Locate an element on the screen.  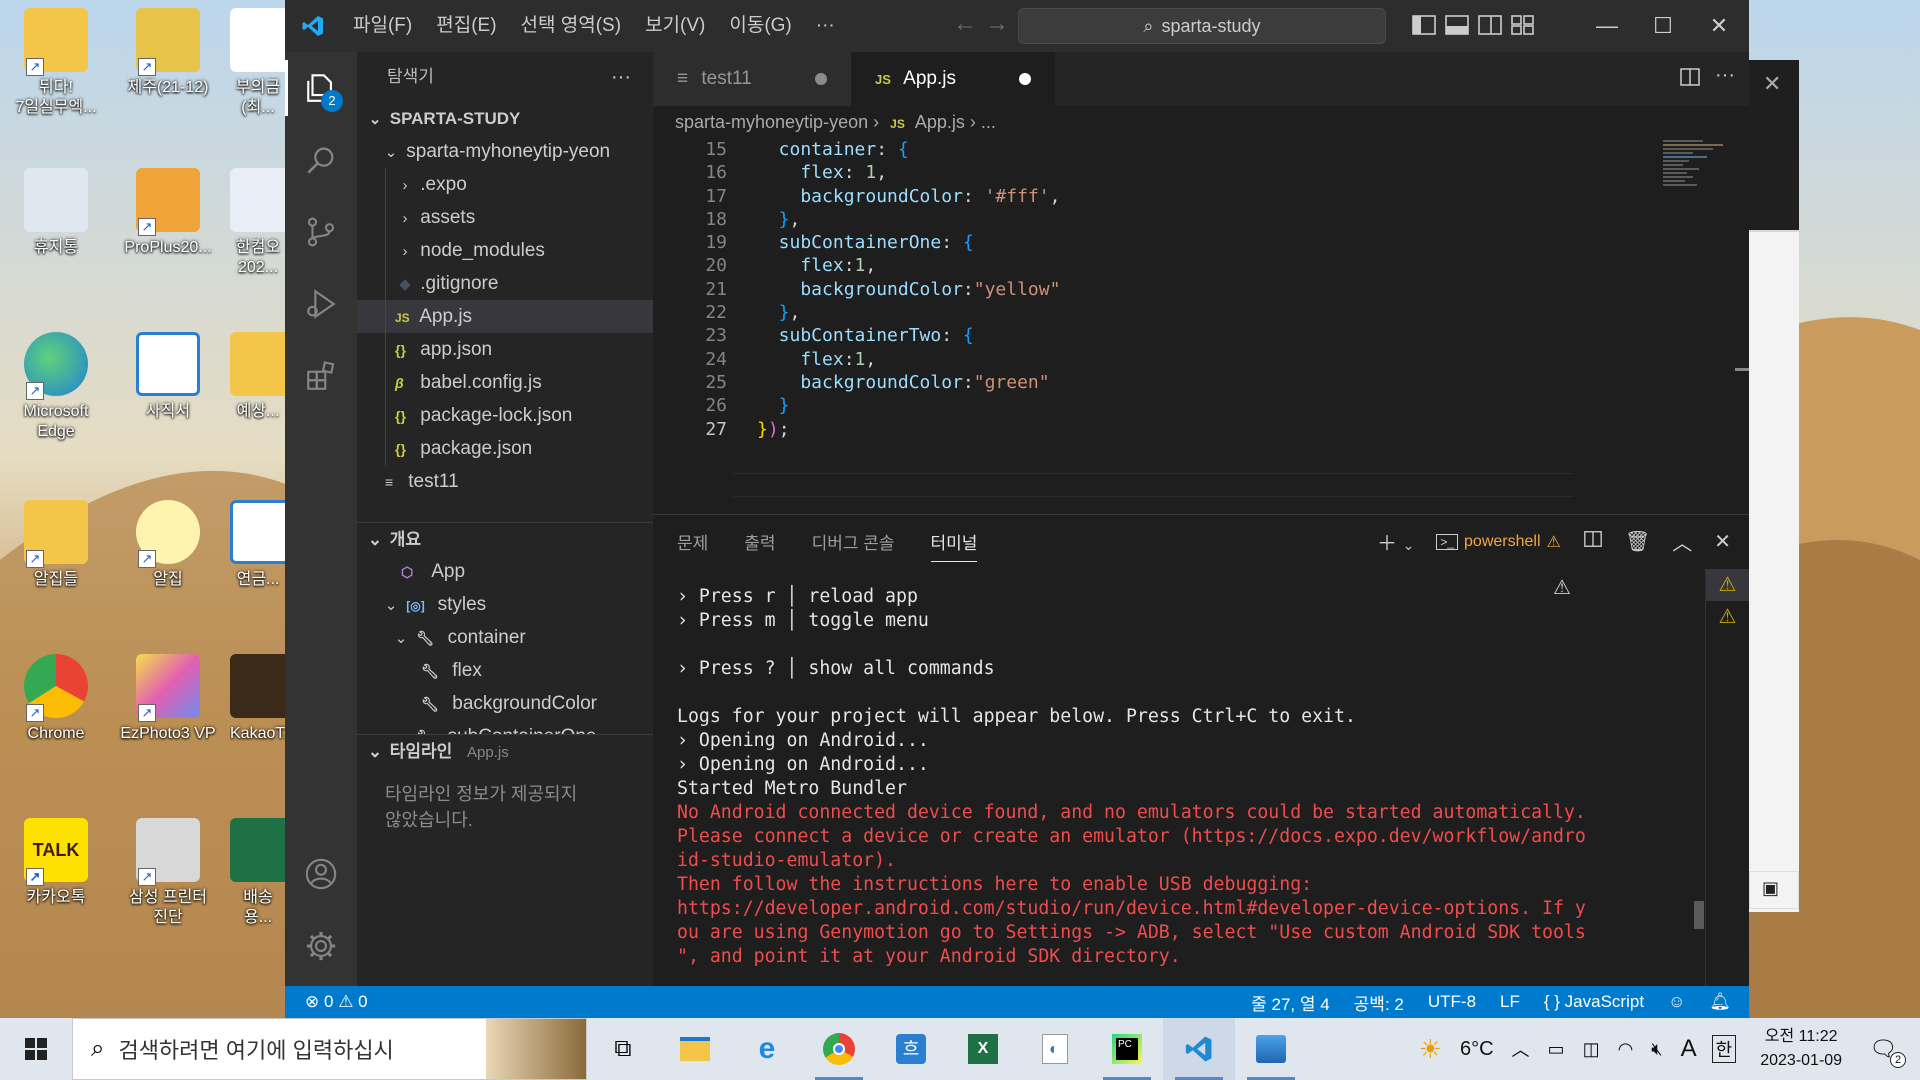
weather-temp: 6°C is located at coordinates (1477, 1049).